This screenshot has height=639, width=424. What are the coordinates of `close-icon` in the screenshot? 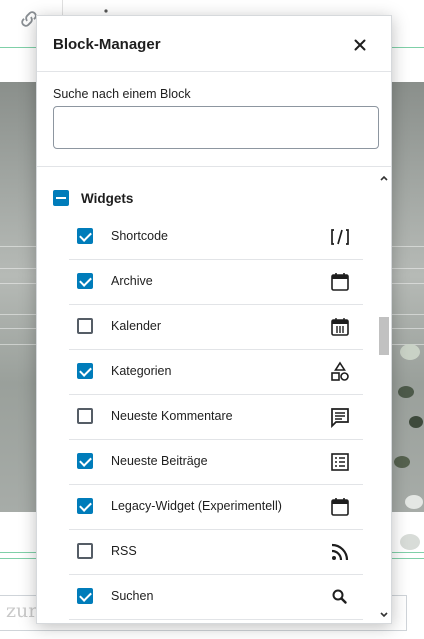 It's located at (360, 45).